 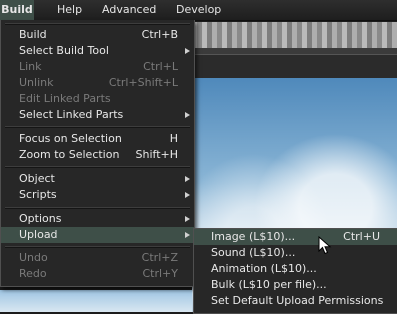 What do you see at coordinates (36, 82) in the screenshot?
I see `menu-item-label: Unlink` at bounding box center [36, 82].